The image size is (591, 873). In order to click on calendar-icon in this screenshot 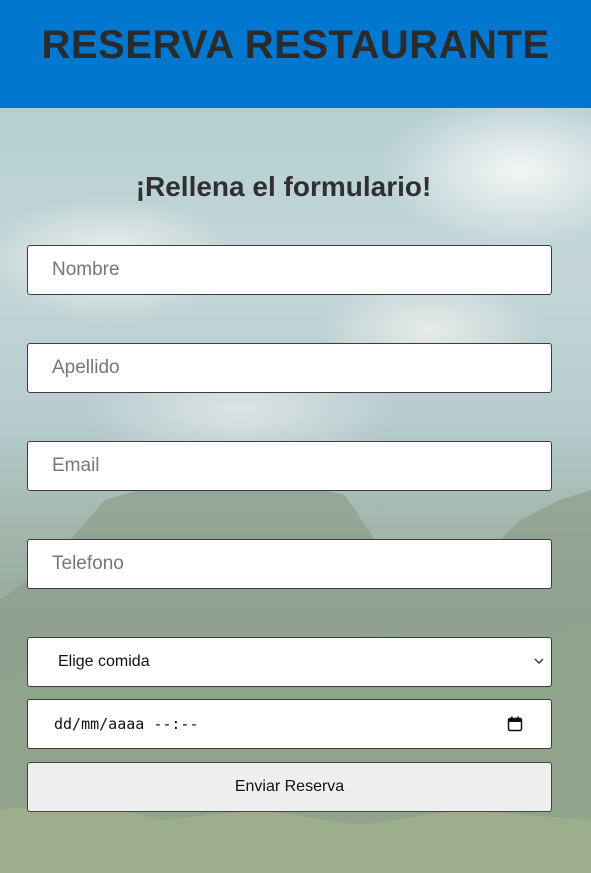, I will do `click(515, 724)`.